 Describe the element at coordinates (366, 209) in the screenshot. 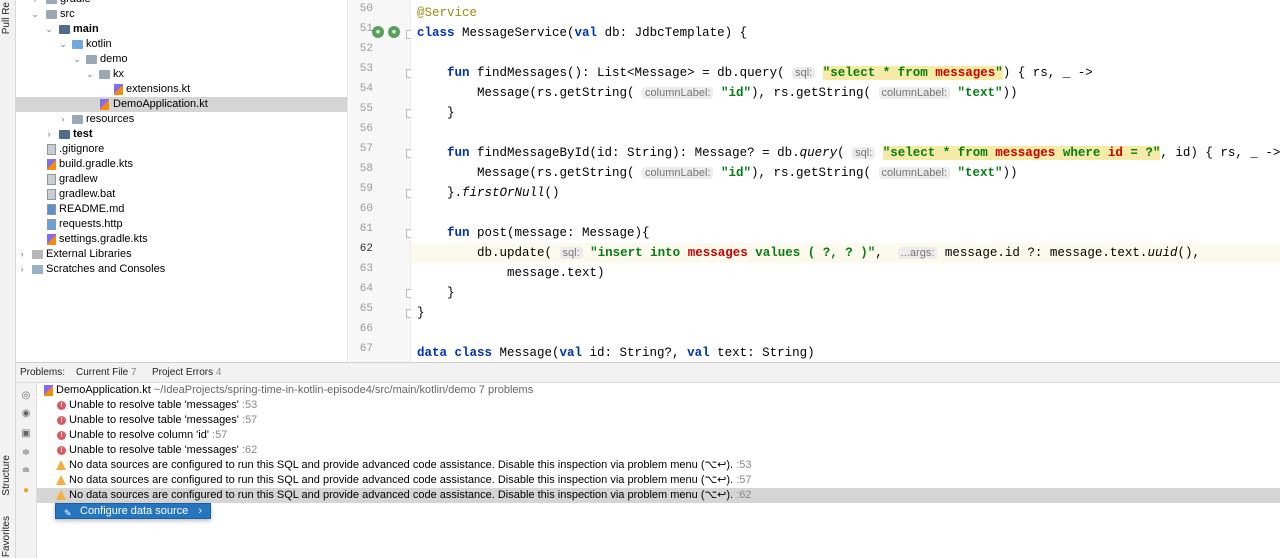

I see `line-number: 60` at that location.